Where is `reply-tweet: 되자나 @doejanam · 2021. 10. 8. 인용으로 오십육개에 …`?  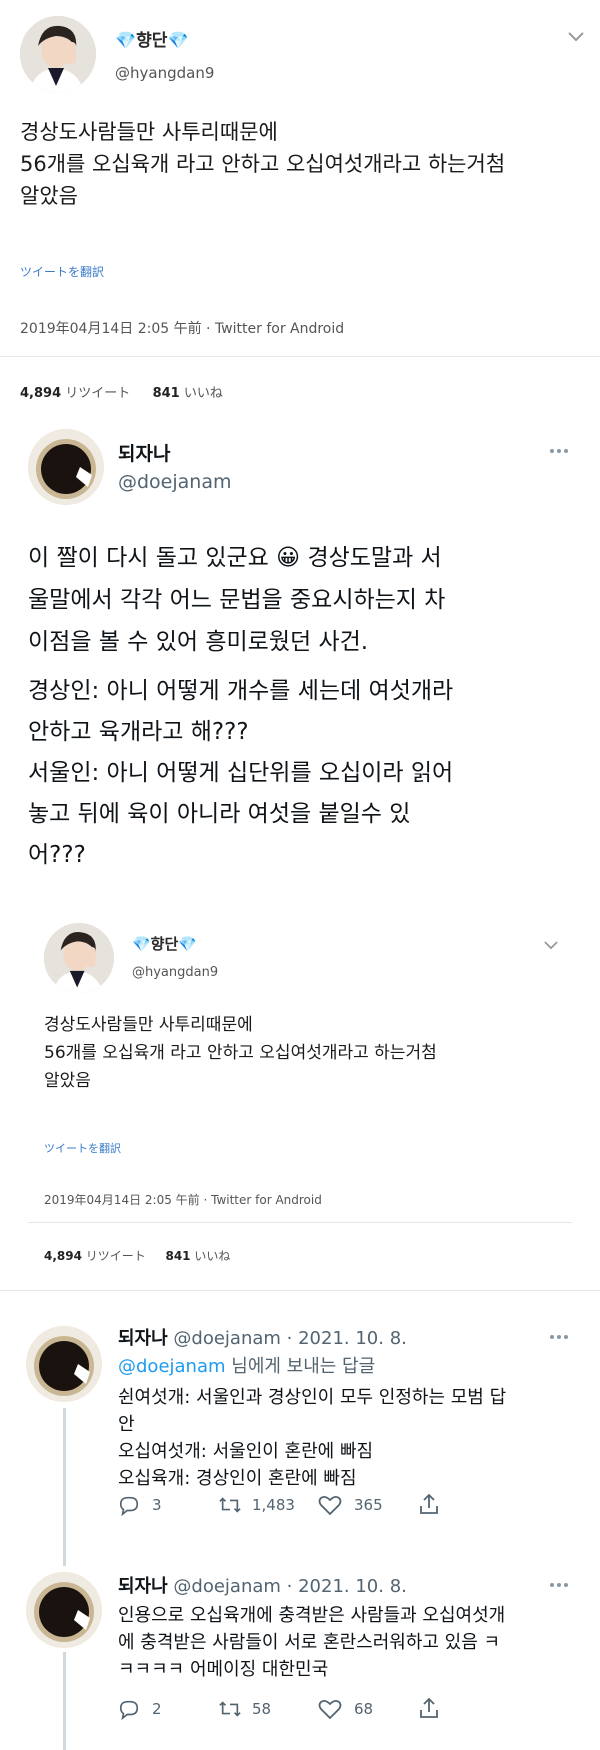 reply-tweet: 되자나 @doejanam · 2021. 10. 8. 인용으로 오십육개에 … is located at coordinates (300, 1650).